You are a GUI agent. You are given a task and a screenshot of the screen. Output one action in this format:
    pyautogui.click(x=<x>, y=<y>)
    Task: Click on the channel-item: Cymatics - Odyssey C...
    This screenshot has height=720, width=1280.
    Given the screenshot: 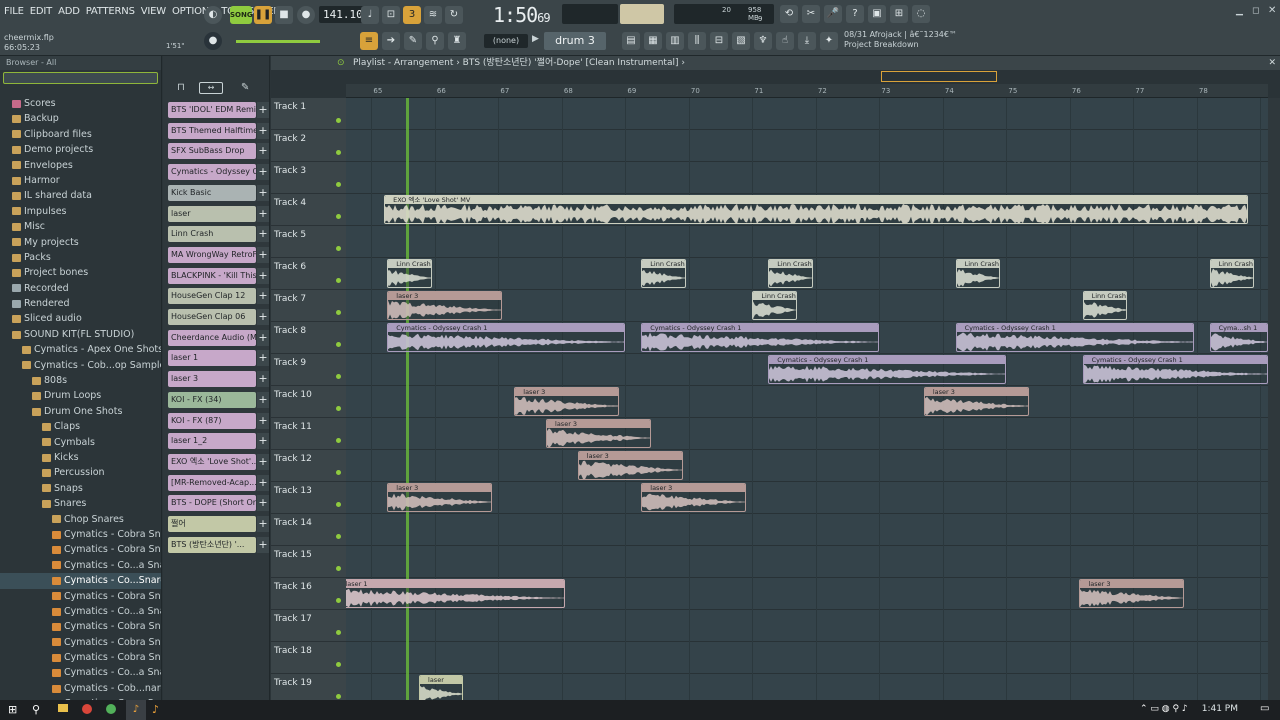 What is the action you would take?
    pyautogui.click(x=212, y=172)
    